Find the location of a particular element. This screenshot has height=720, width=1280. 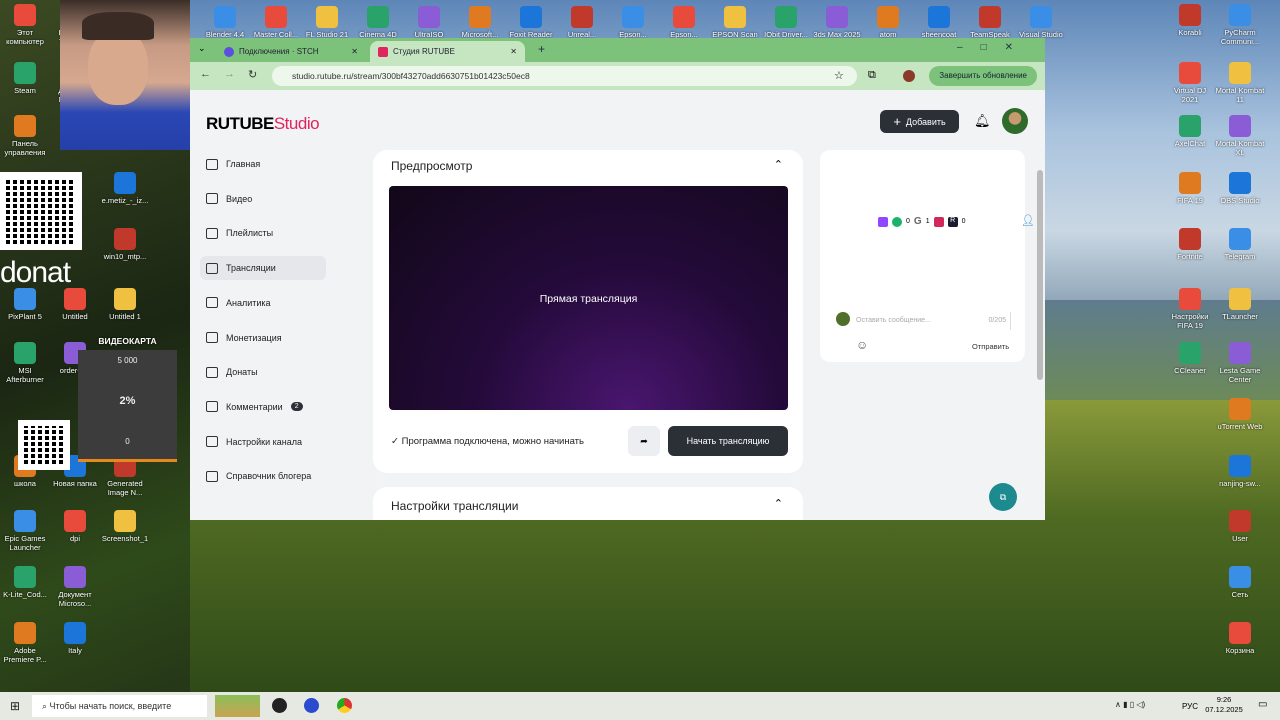

start-icon: ⊞ is located at coordinates (15, 706).